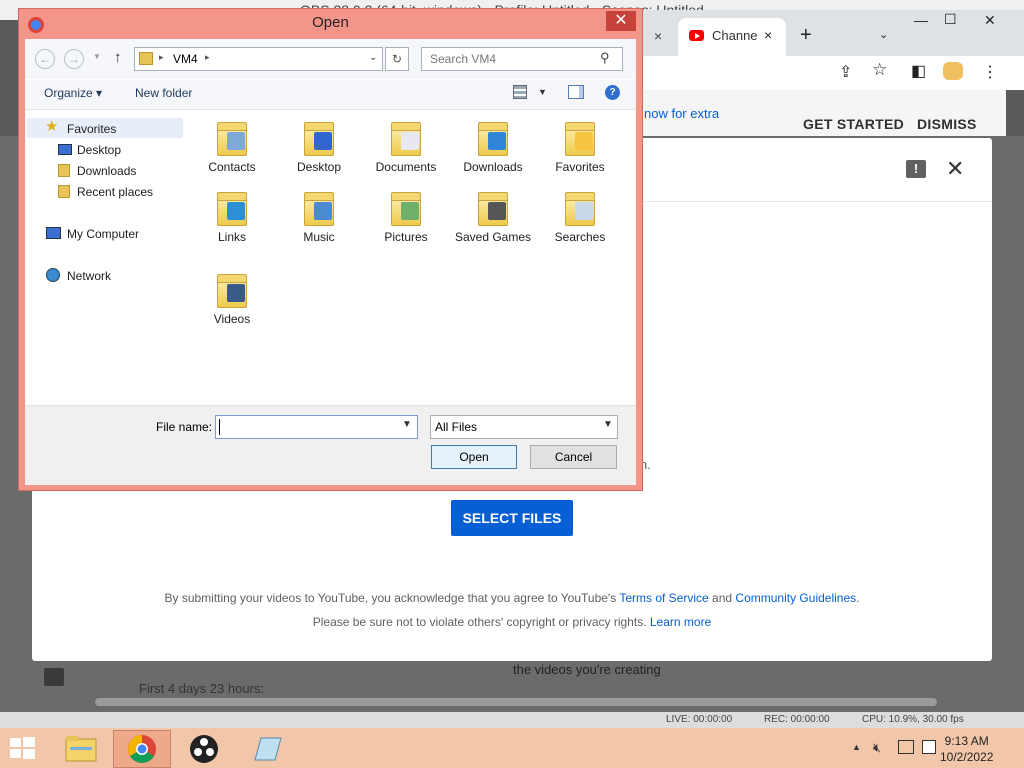 The width and height of the screenshot is (1024, 768). I want to click on folder-name: Downloads, so click(493, 167).